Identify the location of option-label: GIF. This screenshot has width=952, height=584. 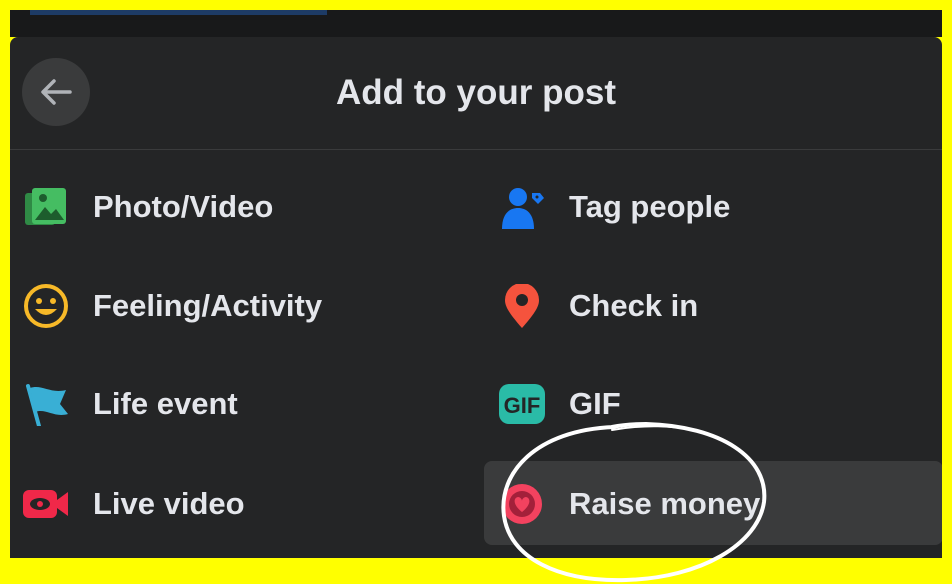
(595, 403).